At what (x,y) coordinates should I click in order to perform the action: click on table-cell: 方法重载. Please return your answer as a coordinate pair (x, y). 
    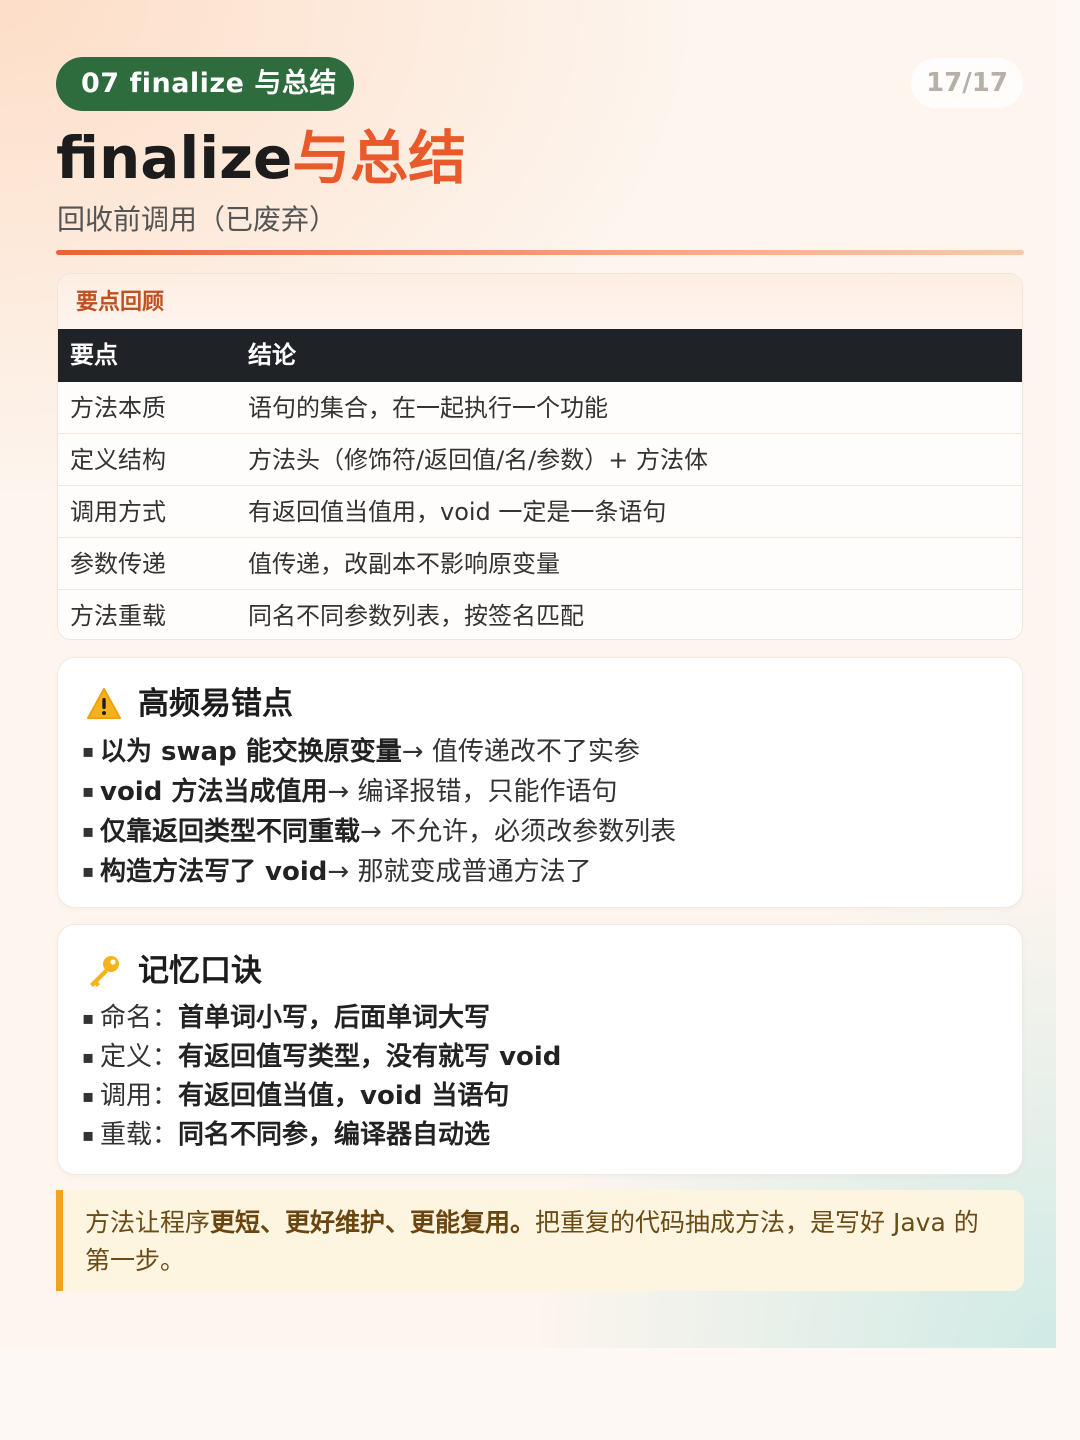
    Looking at the image, I should click on (118, 616).